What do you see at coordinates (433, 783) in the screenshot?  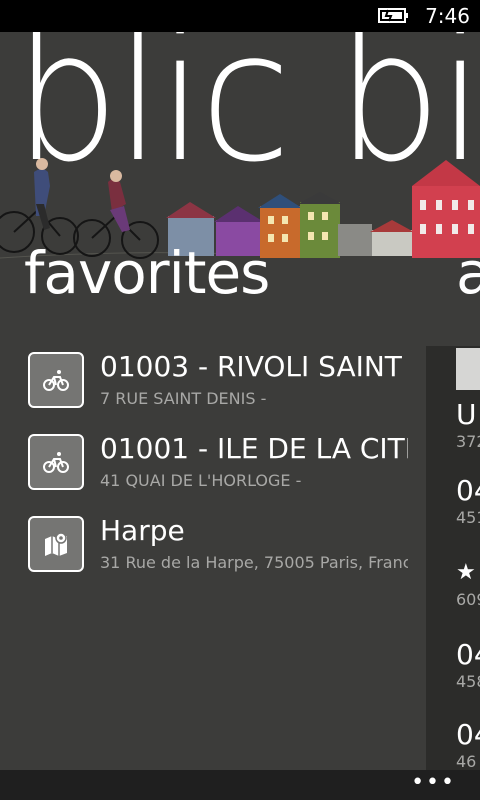 I see `more-options-button: •••` at bounding box center [433, 783].